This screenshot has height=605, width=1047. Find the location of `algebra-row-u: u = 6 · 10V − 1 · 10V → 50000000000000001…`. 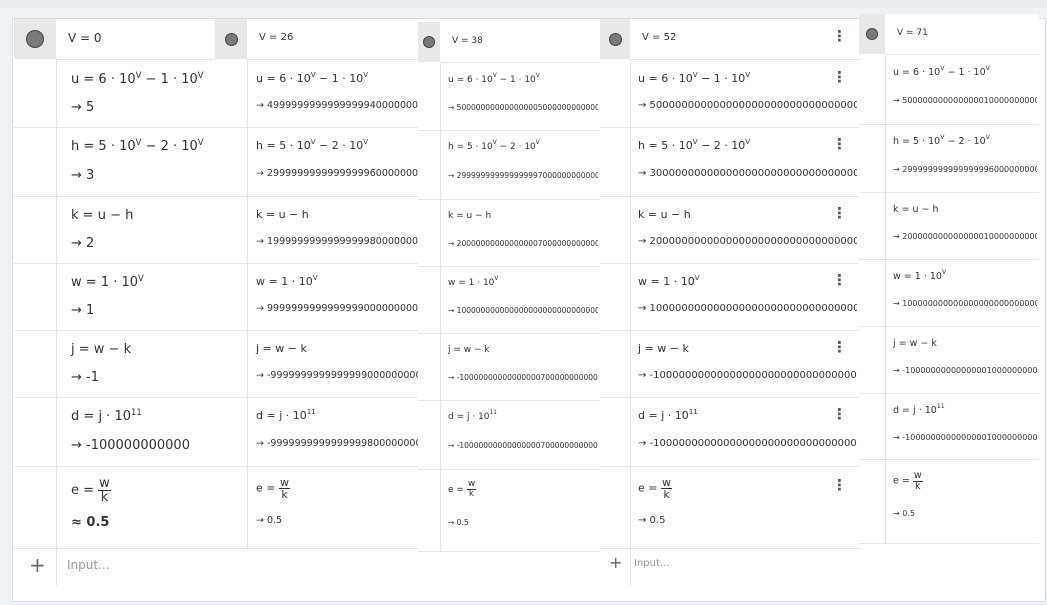

algebra-row-u: u = 6 · 10V − 1 · 10V → 50000000000000001… is located at coordinates (949, 90).